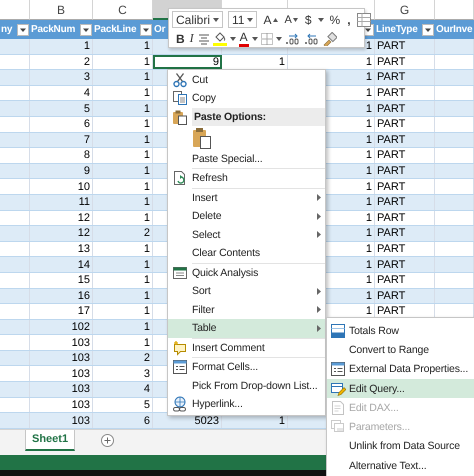  What do you see at coordinates (258, 117) in the screenshot?
I see `menu-section-header: Paste Options:` at bounding box center [258, 117].